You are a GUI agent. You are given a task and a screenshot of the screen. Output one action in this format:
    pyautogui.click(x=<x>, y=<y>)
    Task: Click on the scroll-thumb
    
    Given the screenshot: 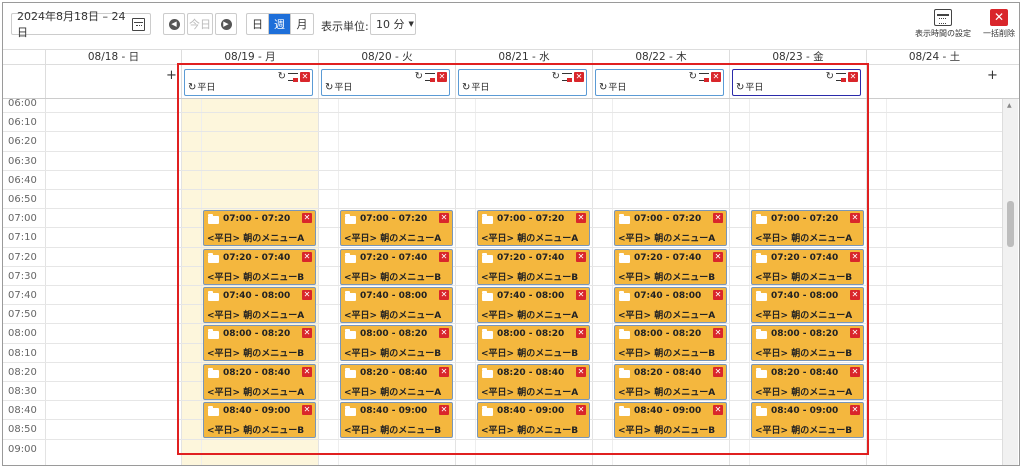 What is the action you would take?
    pyautogui.click(x=1010, y=224)
    